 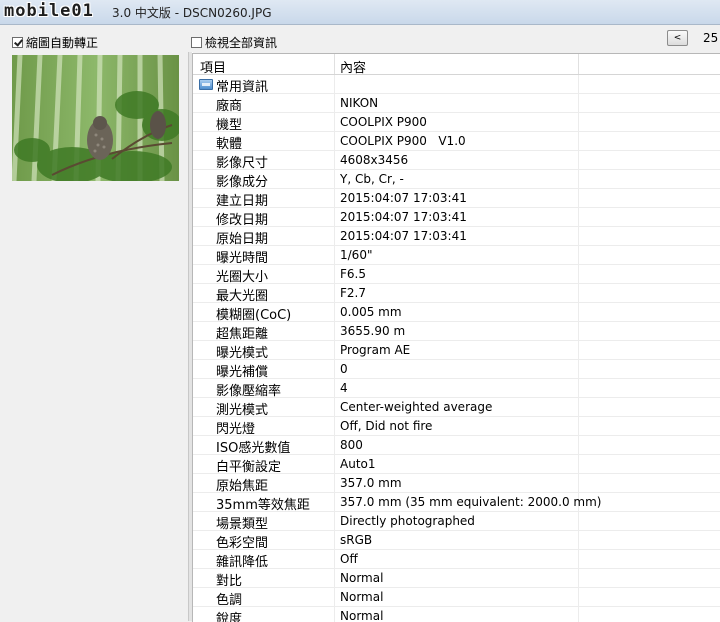 I want to click on row-key: 對比, so click(x=229, y=581).